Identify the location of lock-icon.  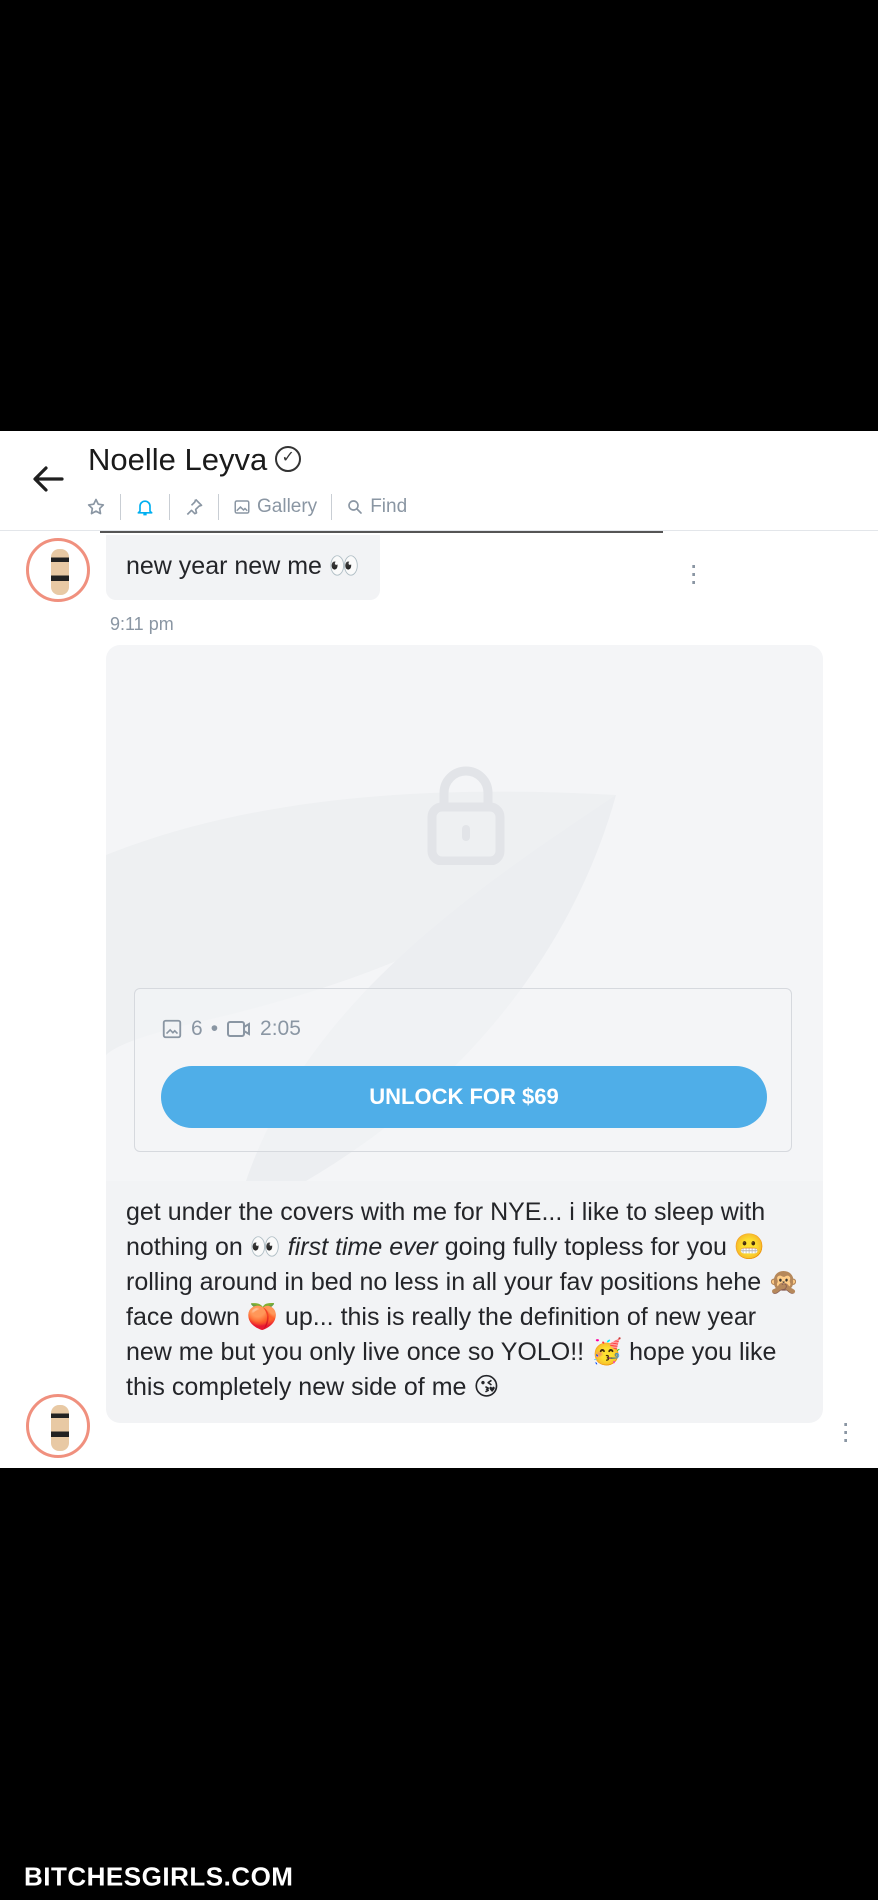
(466, 817).